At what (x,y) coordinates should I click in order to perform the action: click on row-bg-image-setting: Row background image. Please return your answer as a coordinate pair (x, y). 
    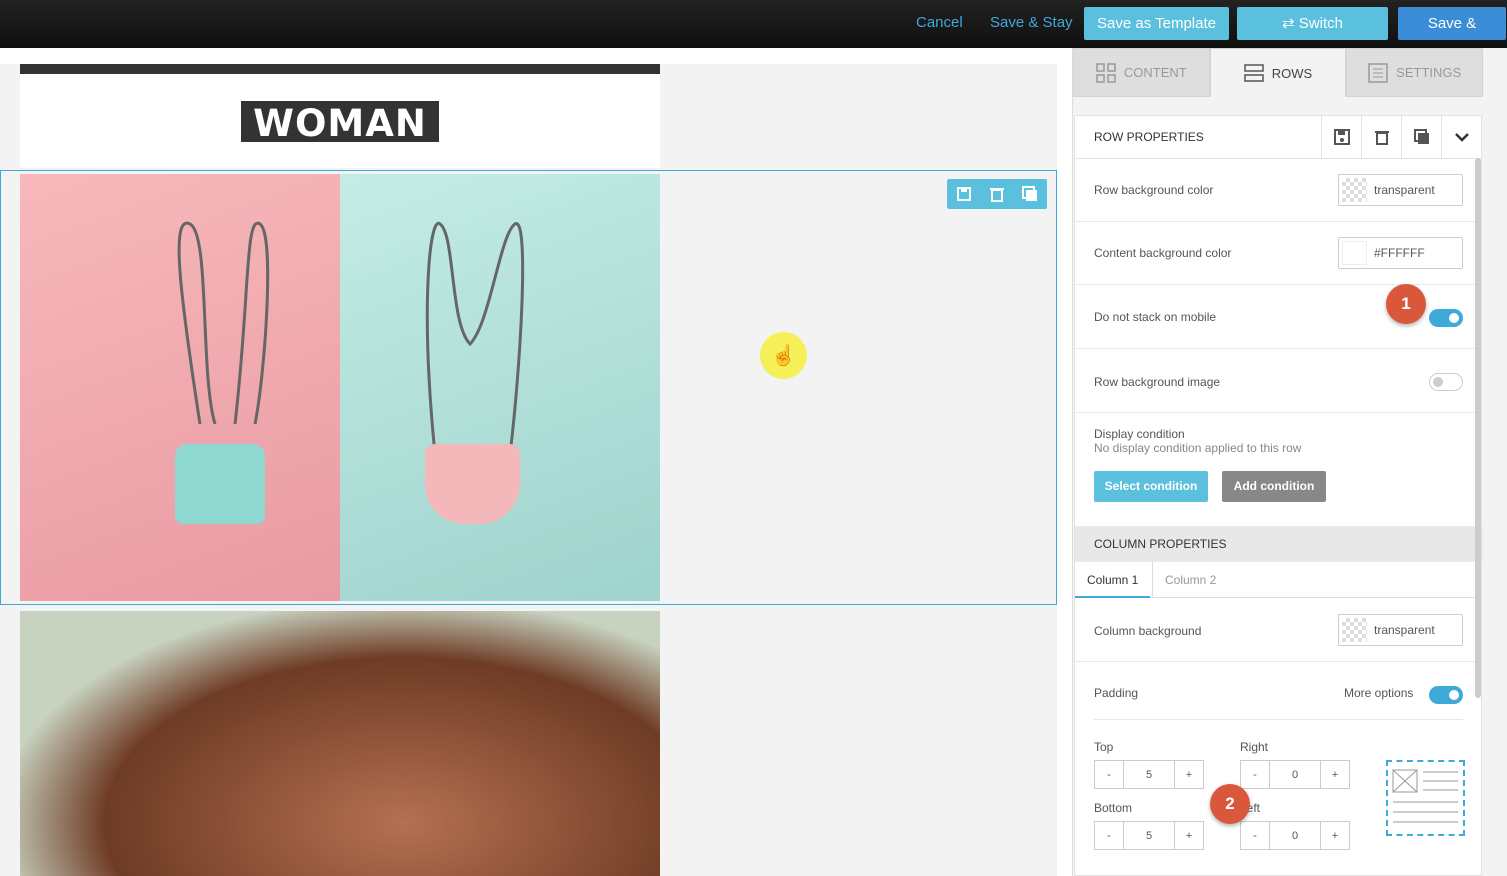
    Looking at the image, I should click on (1275, 381).